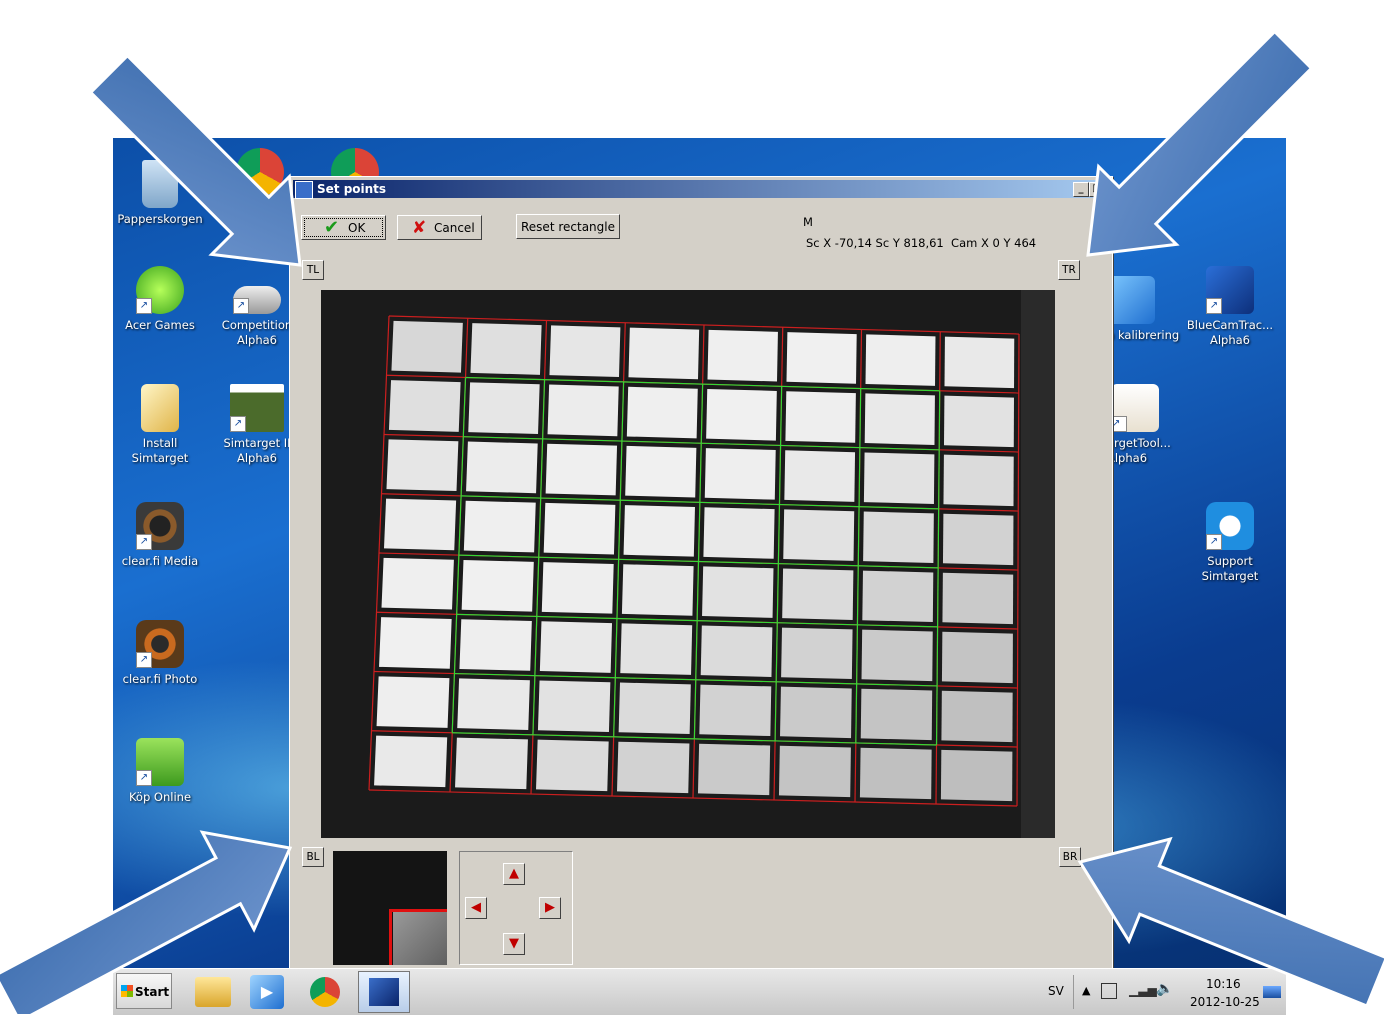 Image resolution: width=1384 pixels, height=1015 pixels. What do you see at coordinates (213, 992) in the screenshot?
I see `explorer-icon` at bounding box center [213, 992].